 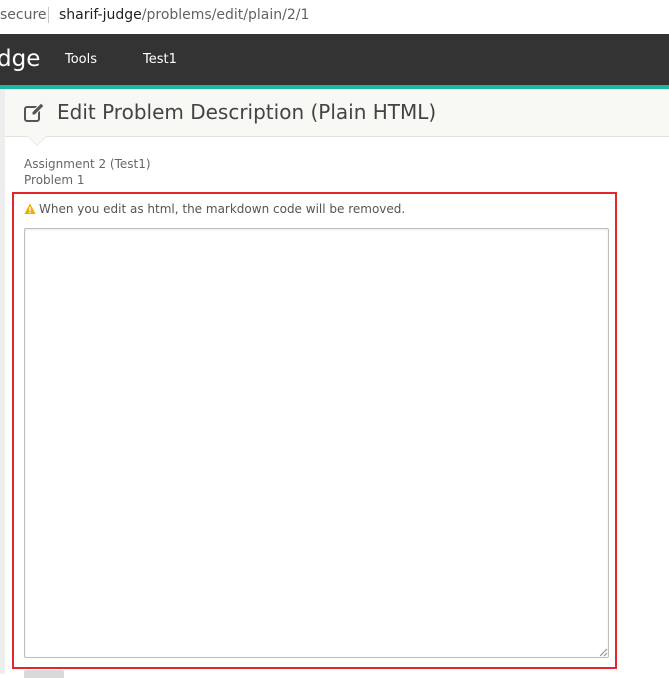 I want to click on warning-icon, so click(x=30, y=208).